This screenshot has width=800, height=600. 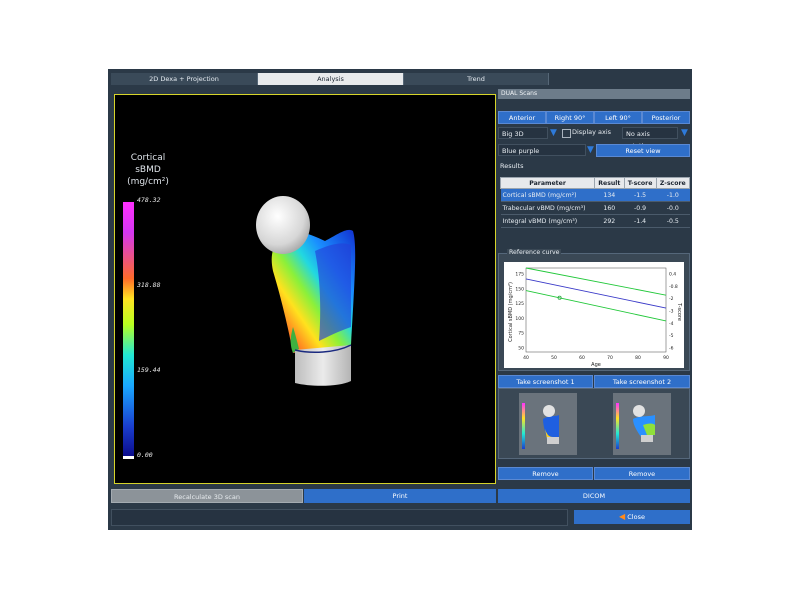 What do you see at coordinates (673, 221) in the screenshot?
I see `cell: -0.5` at bounding box center [673, 221].